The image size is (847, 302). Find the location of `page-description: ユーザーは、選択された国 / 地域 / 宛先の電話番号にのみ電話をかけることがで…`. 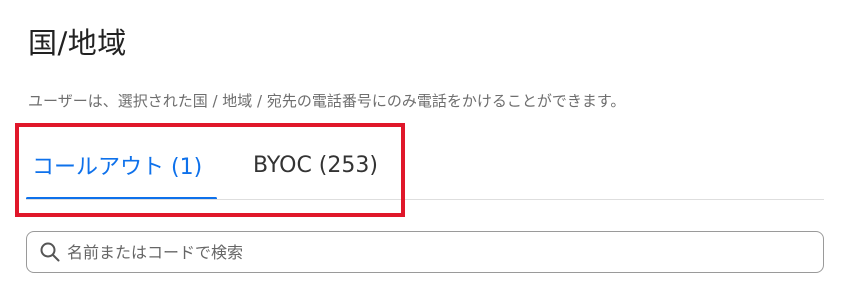

page-description: ユーザーは、選択された国 / 地域 / 宛先の電話番号にのみ電話をかけることがで… is located at coordinates (327, 101).